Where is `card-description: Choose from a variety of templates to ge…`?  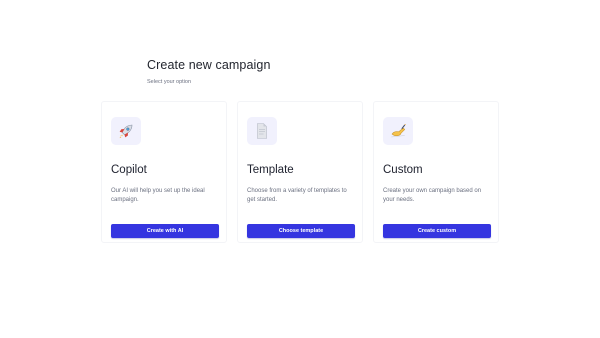
card-description: Choose from a variety of templates to ge… is located at coordinates (297, 195).